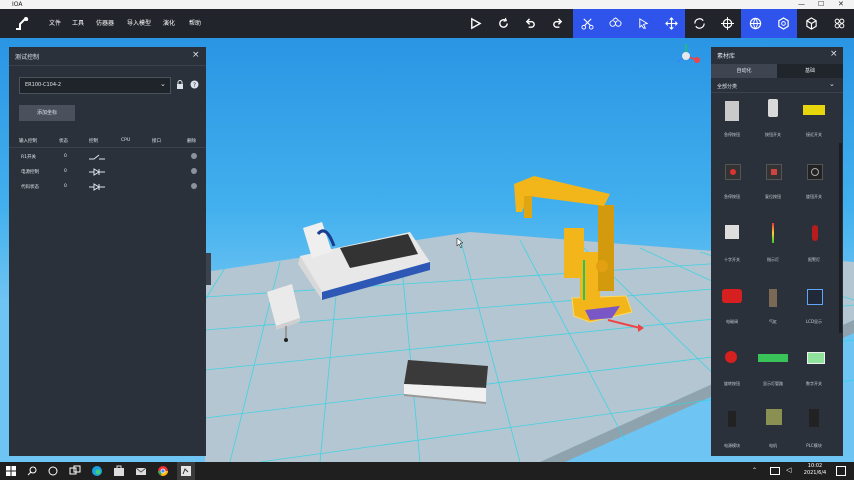 This screenshot has width=854, height=480. Describe the element at coordinates (75, 471) in the screenshot. I see `task-view-windows-icon` at that location.